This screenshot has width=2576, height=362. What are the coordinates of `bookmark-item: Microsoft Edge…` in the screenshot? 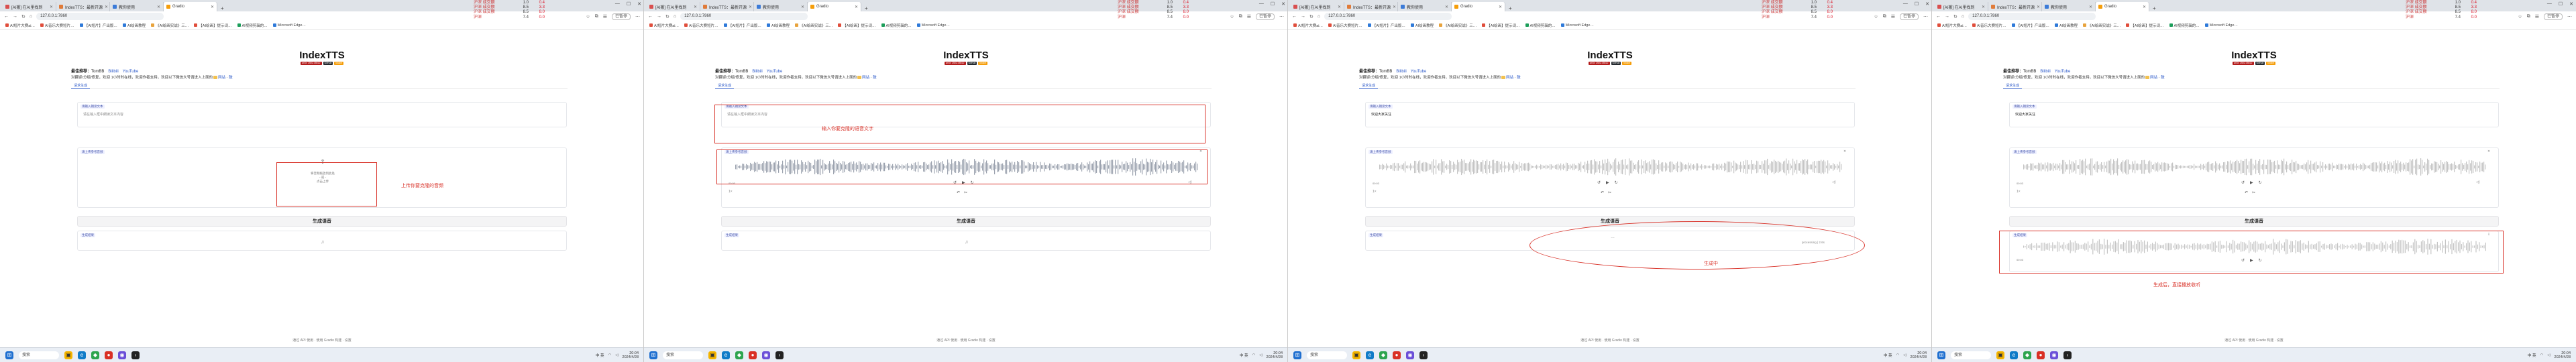 It's located at (1577, 25).